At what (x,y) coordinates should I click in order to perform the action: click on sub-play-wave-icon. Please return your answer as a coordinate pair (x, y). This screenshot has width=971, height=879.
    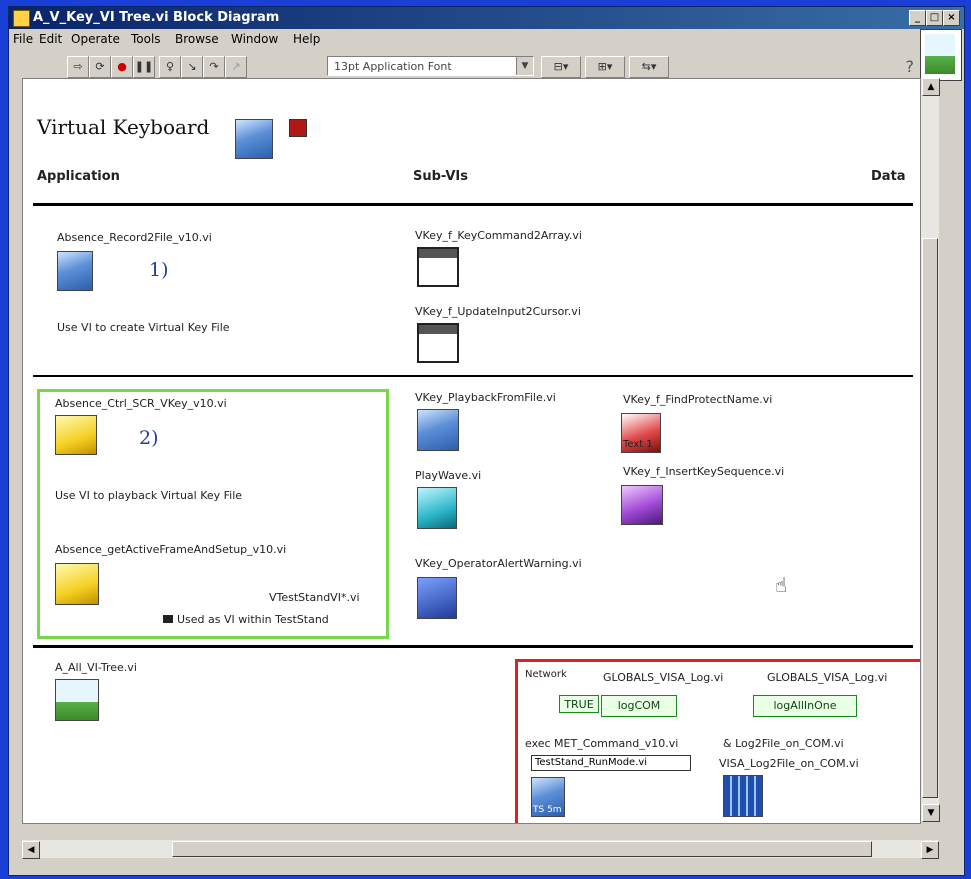
    Looking at the image, I should click on (437, 508).